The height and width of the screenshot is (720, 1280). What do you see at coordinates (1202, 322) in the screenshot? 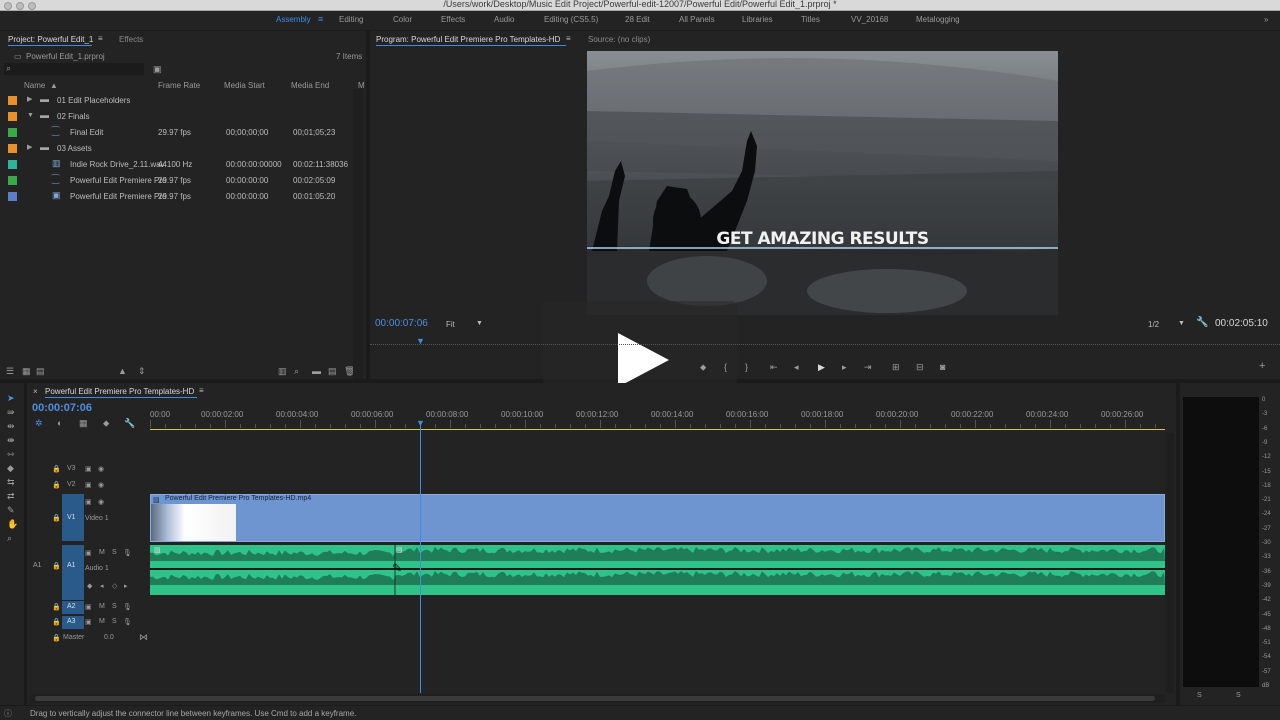
I see `settings-wrench-icon: 🔧` at bounding box center [1202, 322].